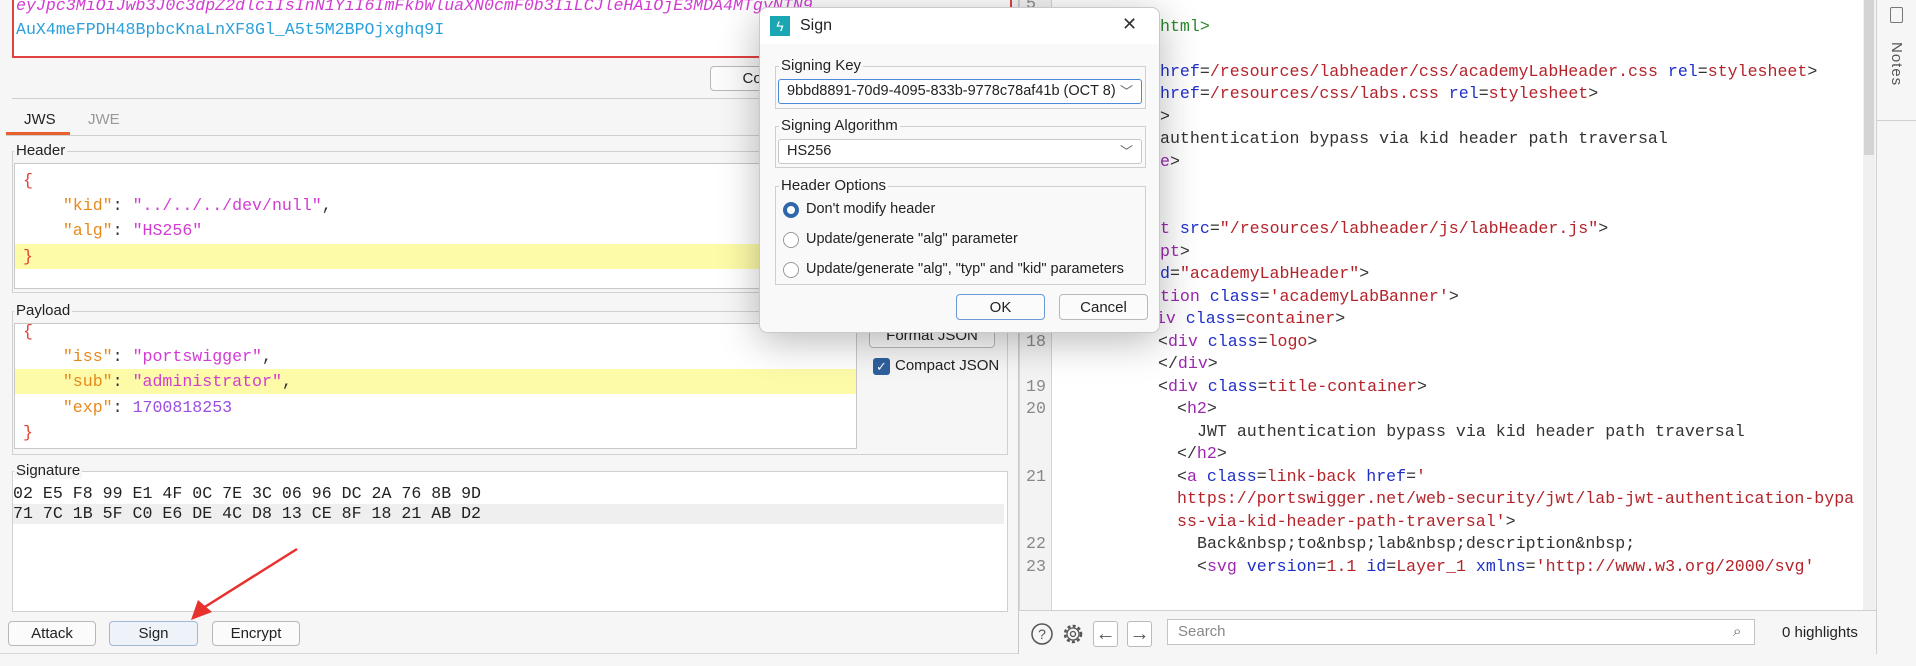  I want to click on json-line: {, so click(435, 180).